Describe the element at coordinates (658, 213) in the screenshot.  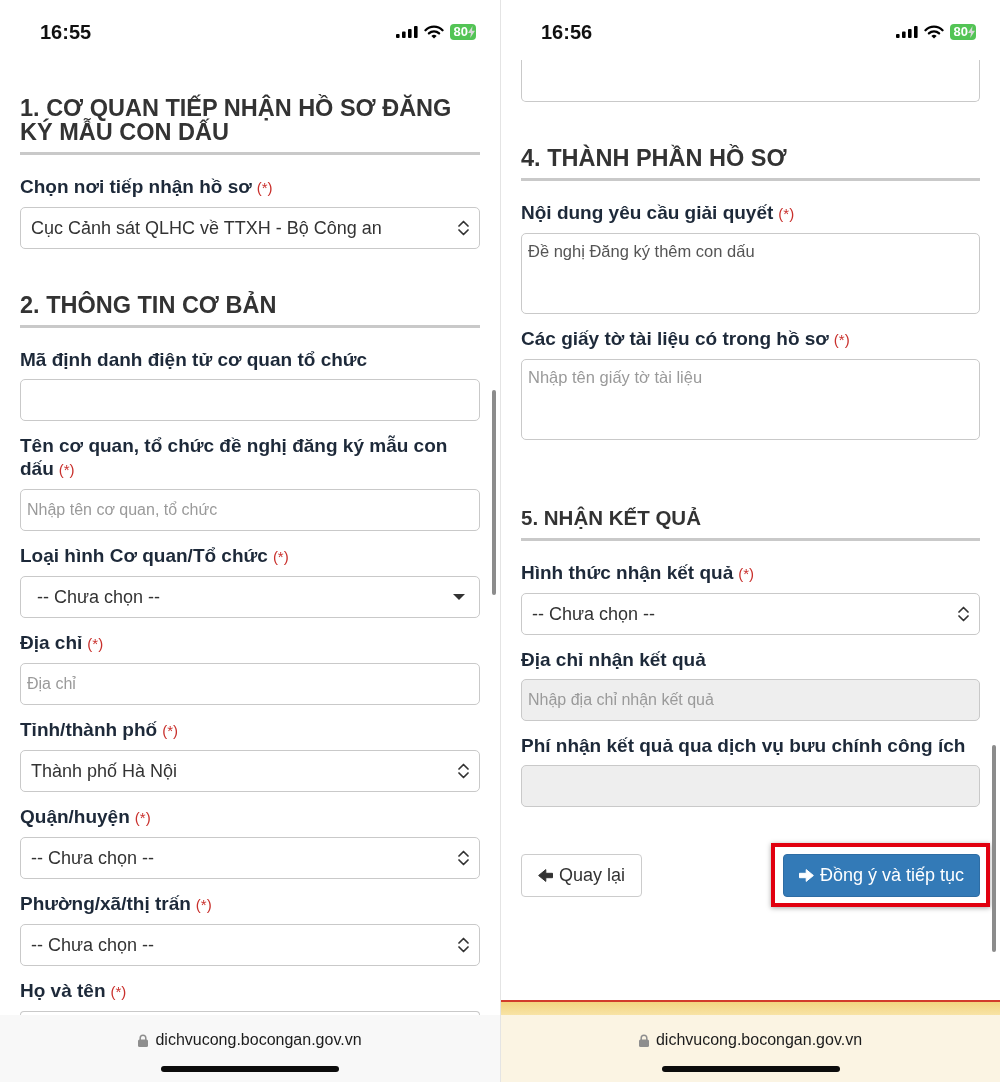
I see `field-label: Nội dung yêu cầu giải quyết (*)` at that location.